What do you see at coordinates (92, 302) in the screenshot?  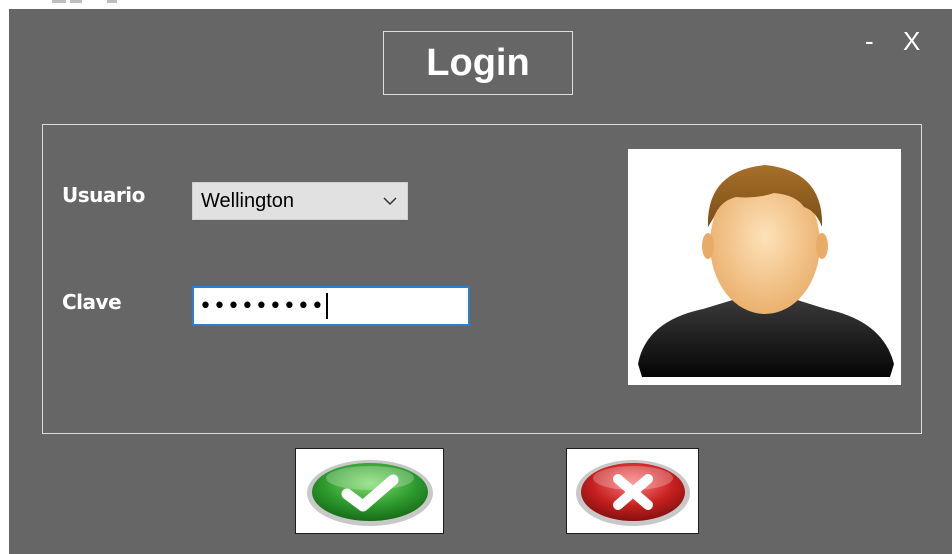 I see `clave-label: Clave` at bounding box center [92, 302].